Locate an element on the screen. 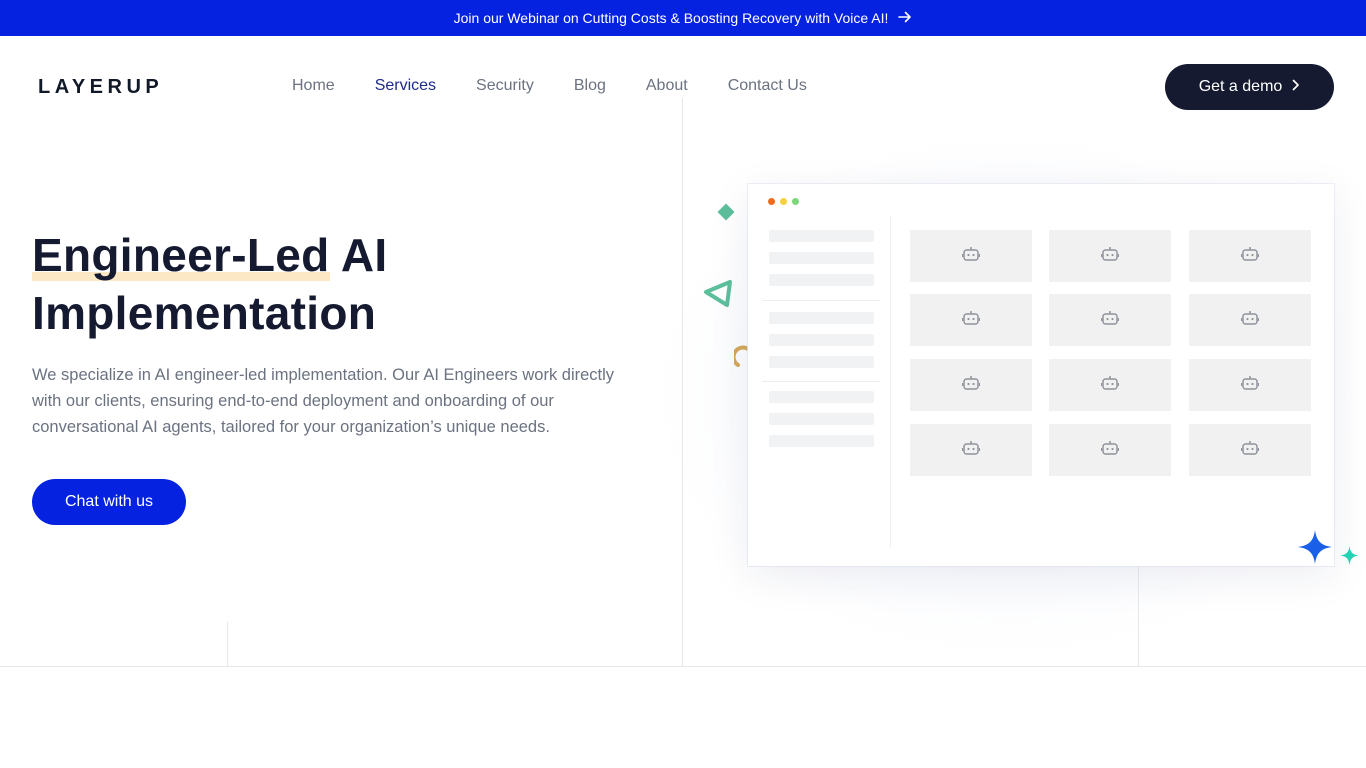  window-controls is located at coordinates (783, 201).